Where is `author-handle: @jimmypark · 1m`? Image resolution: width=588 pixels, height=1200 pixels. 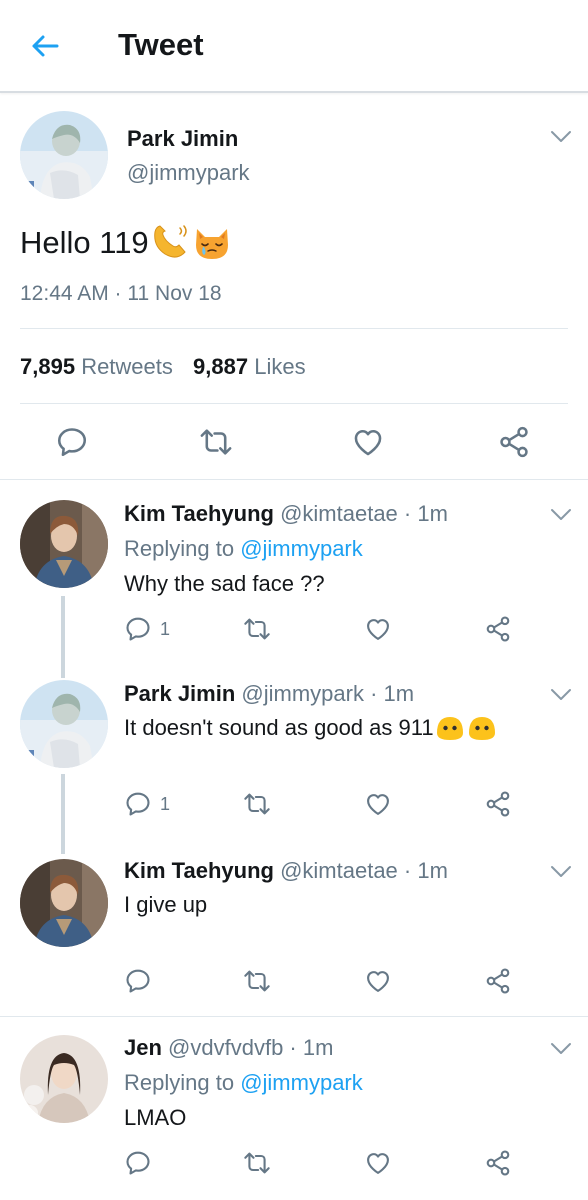
author-handle: @jimmypark · 1m is located at coordinates (327, 693).